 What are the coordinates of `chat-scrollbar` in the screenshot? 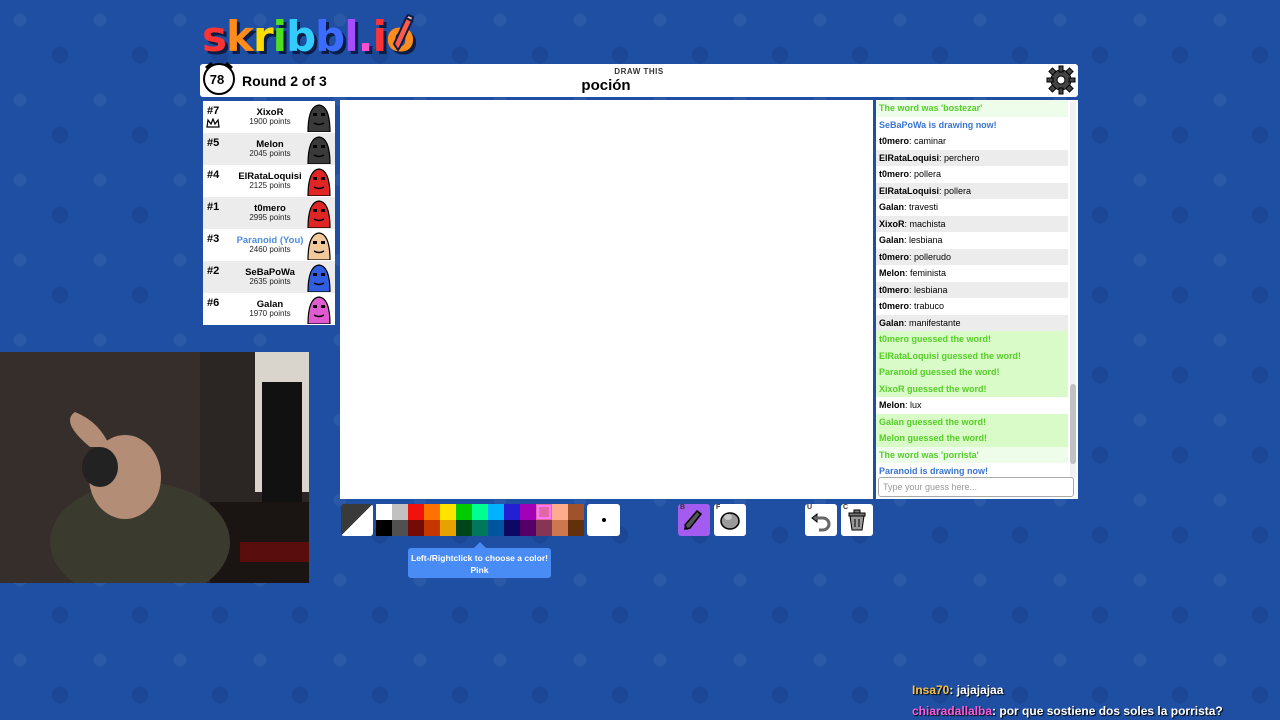 It's located at (1073, 290).